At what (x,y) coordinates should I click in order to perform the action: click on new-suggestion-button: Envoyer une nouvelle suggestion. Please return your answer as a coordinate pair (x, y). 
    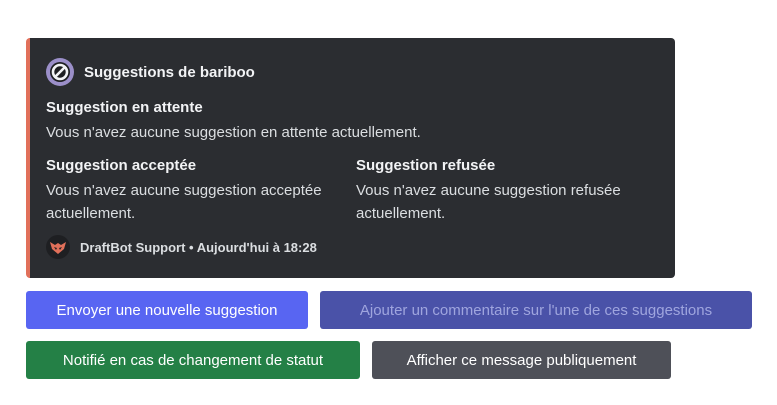
    Looking at the image, I should click on (167, 310).